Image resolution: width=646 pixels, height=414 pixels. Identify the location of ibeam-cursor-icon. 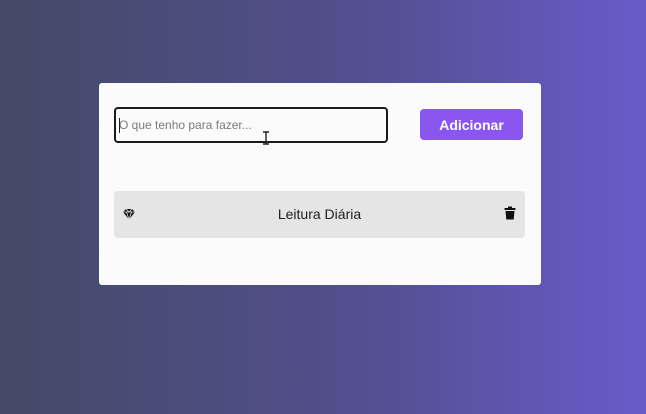
(266, 138).